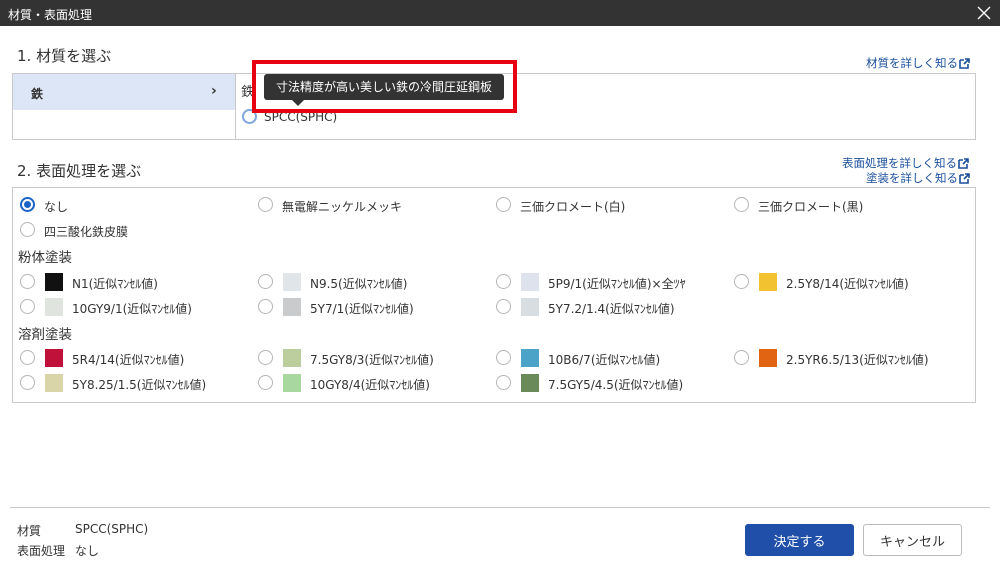 The image size is (1000, 574). I want to click on solvent-coating-label: 溶剤塗装, so click(45, 335).